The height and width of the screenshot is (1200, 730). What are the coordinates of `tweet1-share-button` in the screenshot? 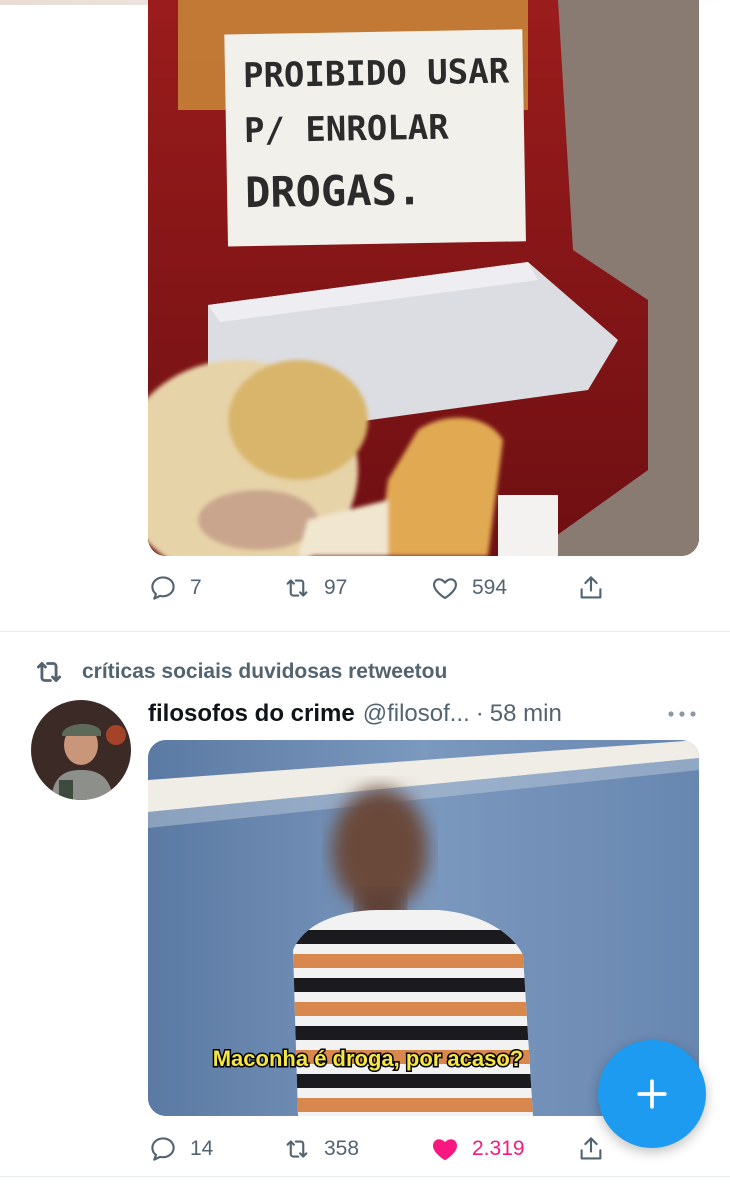 It's located at (591, 588).